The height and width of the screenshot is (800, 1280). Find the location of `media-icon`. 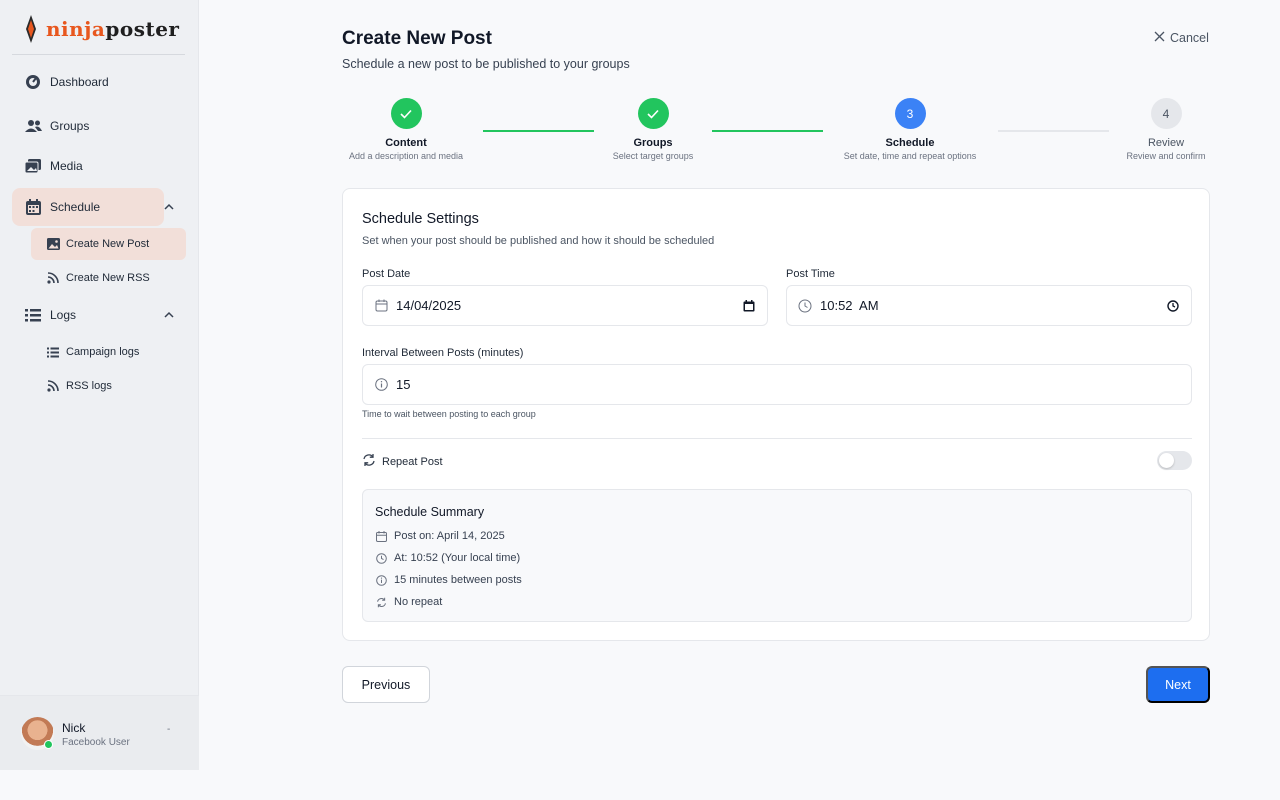

media-icon is located at coordinates (33, 166).